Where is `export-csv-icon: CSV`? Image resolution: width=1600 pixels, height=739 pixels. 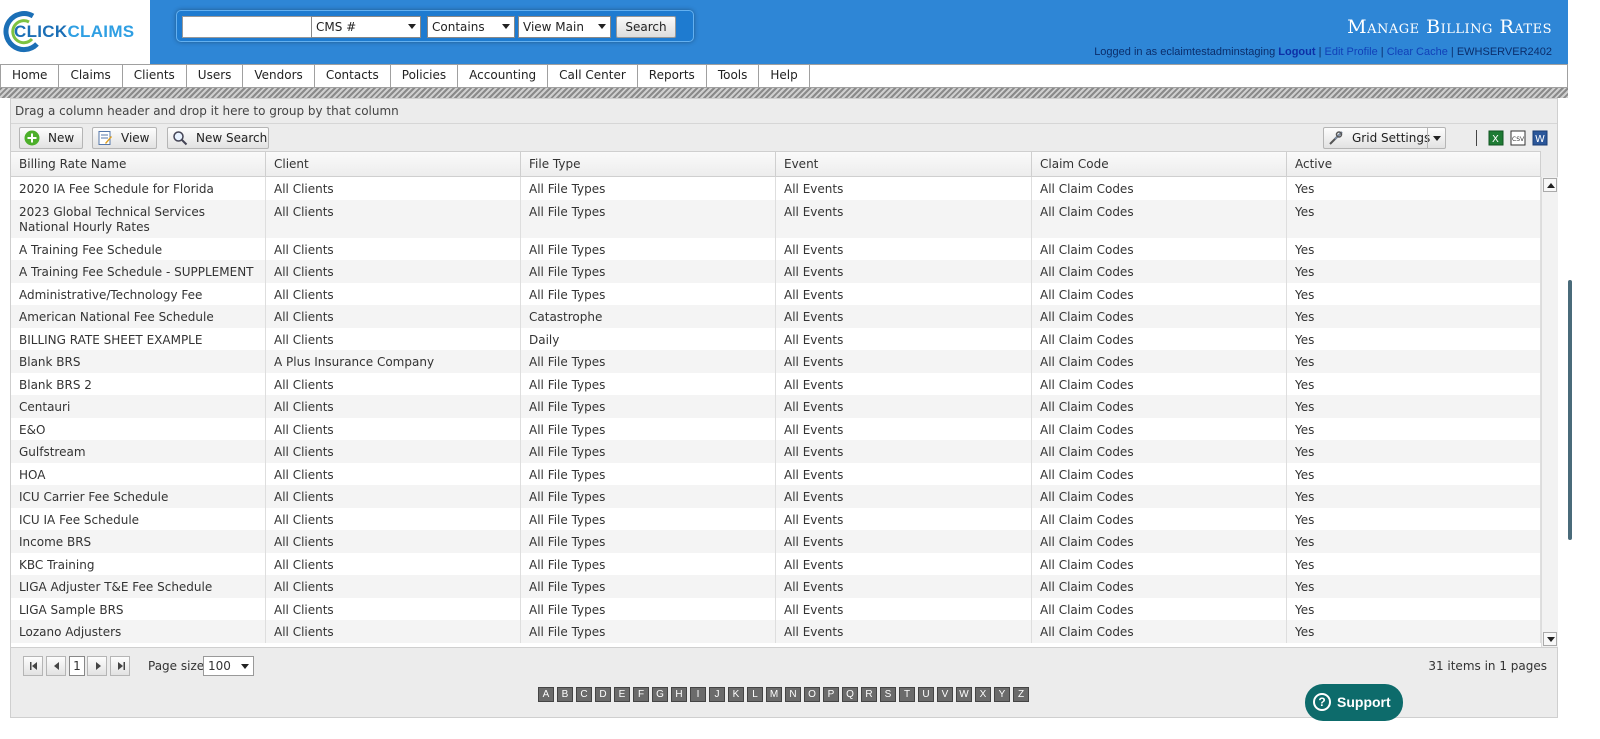 export-csv-icon: CSV is located at coordinates (1518, 138).